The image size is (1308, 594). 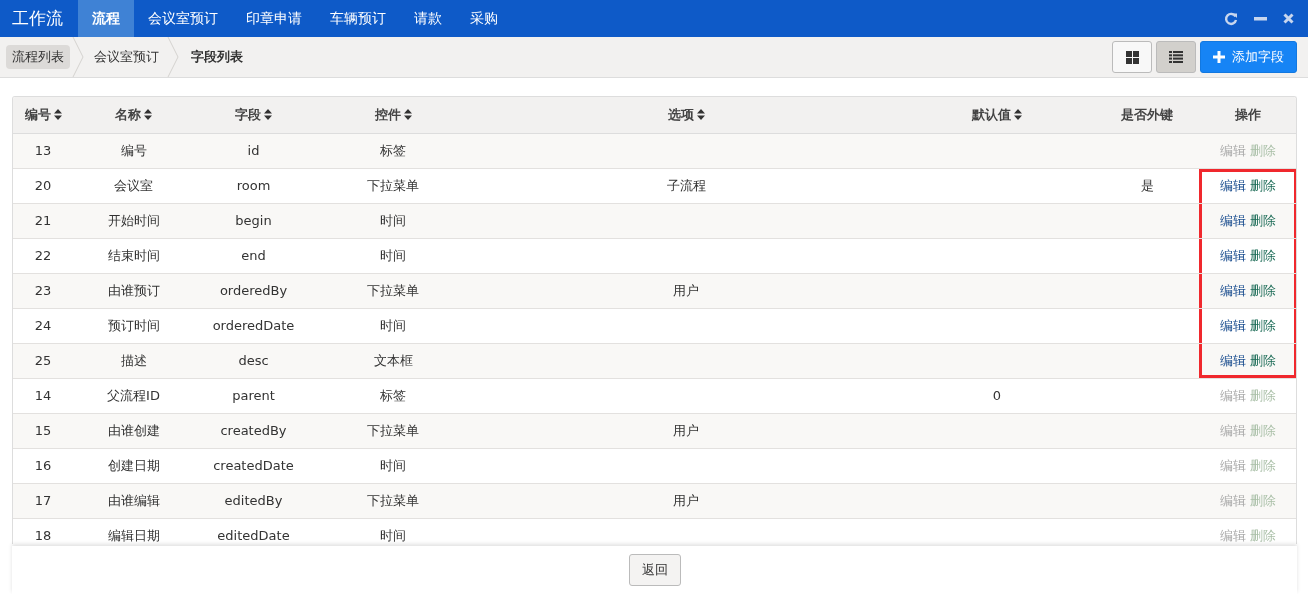 I want to click on grid-view-button, so click(x=1132, y=57).